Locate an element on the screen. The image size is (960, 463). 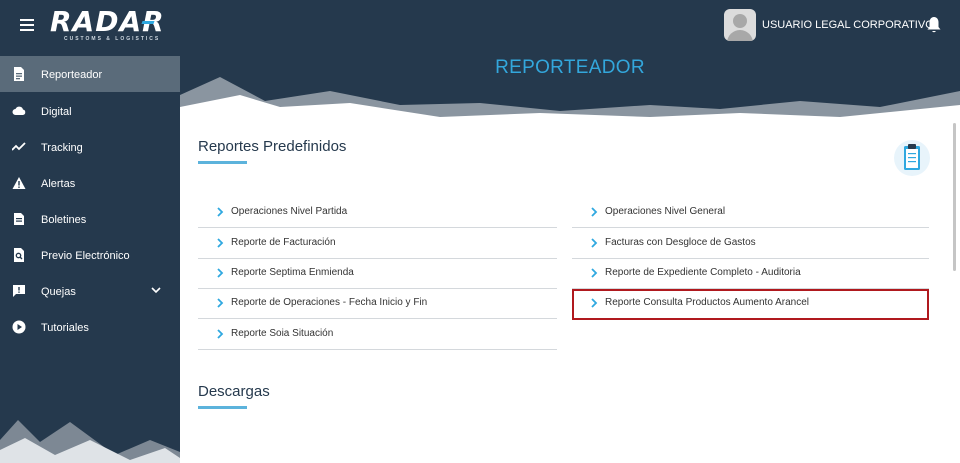
user-avatar is located at coordinates (740, 25).